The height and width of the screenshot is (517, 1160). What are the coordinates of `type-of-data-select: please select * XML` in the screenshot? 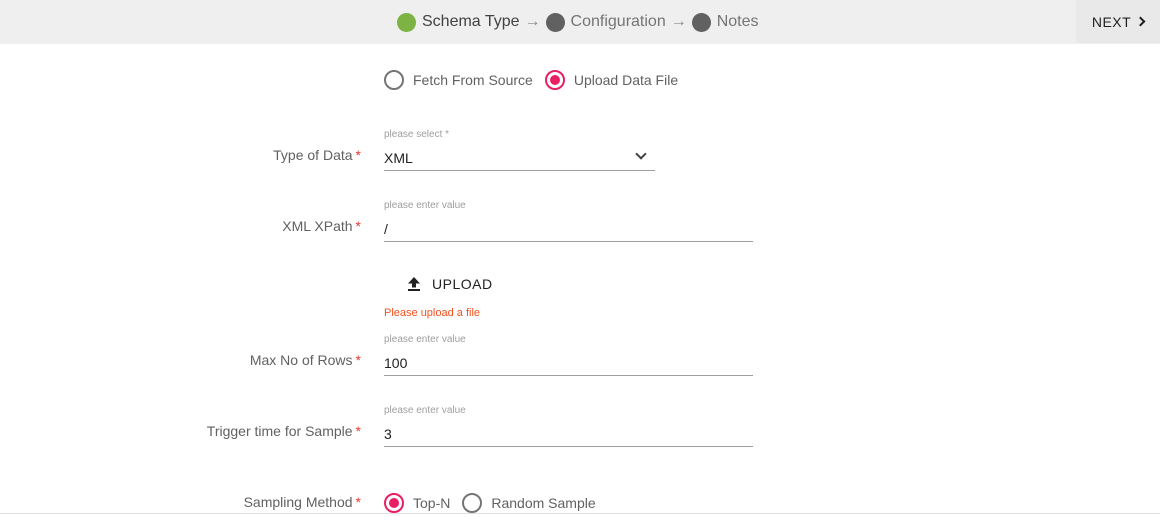 It's located at (519, 150).